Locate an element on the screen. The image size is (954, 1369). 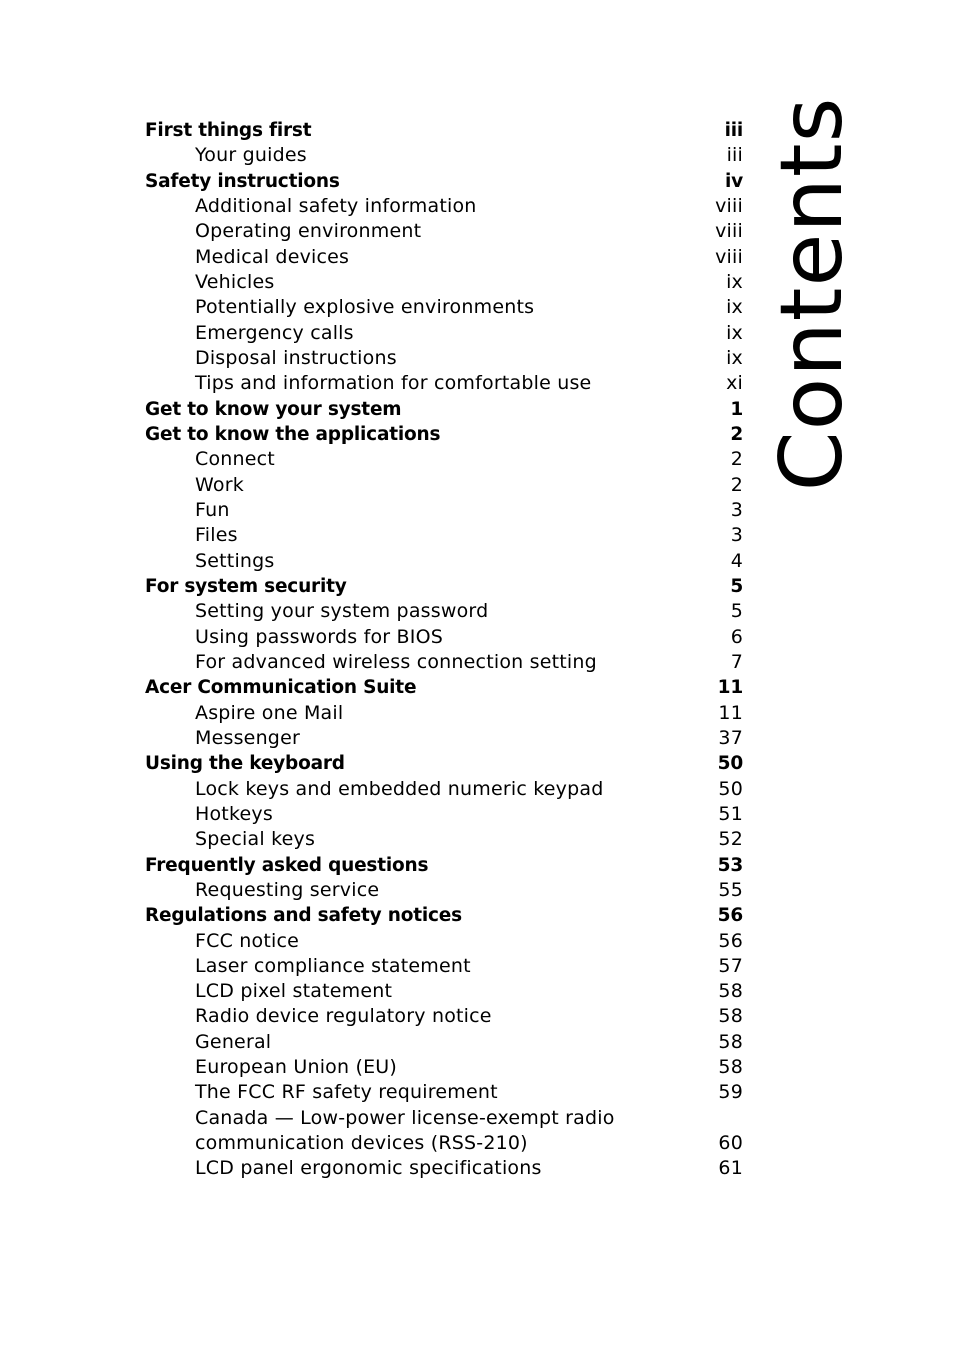
toc-entry-title: Laser compliance statement is located at coordinates (333, 965).